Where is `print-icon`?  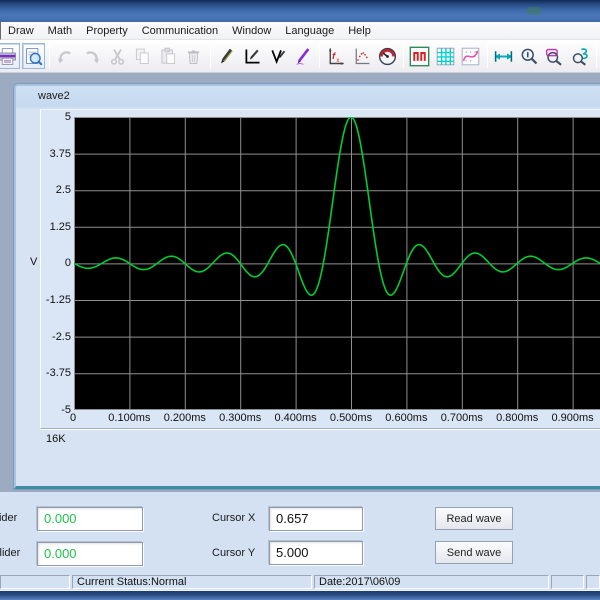
print-icon is located at coordinates (9, 56).